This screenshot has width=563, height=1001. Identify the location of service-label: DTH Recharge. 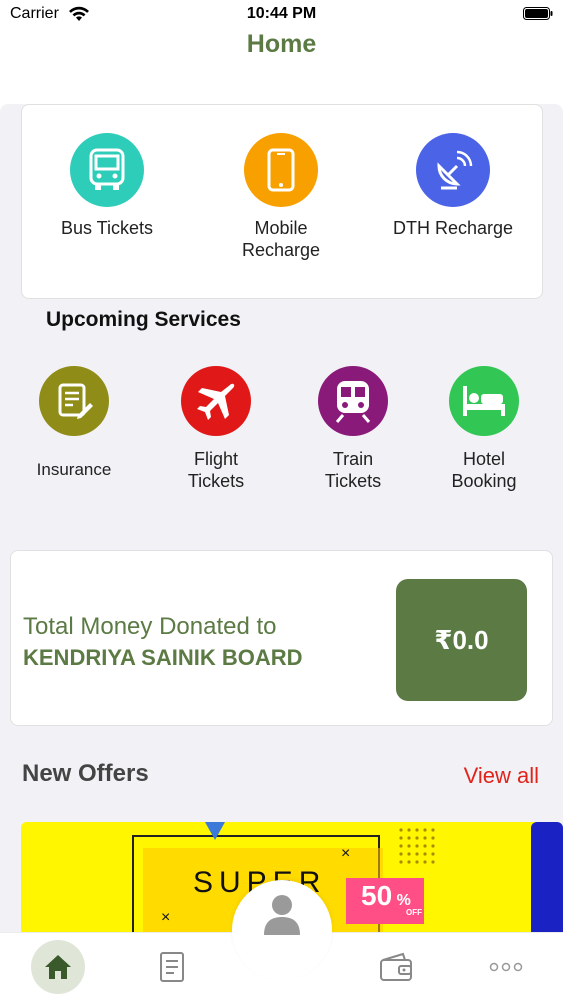
(453, 228).